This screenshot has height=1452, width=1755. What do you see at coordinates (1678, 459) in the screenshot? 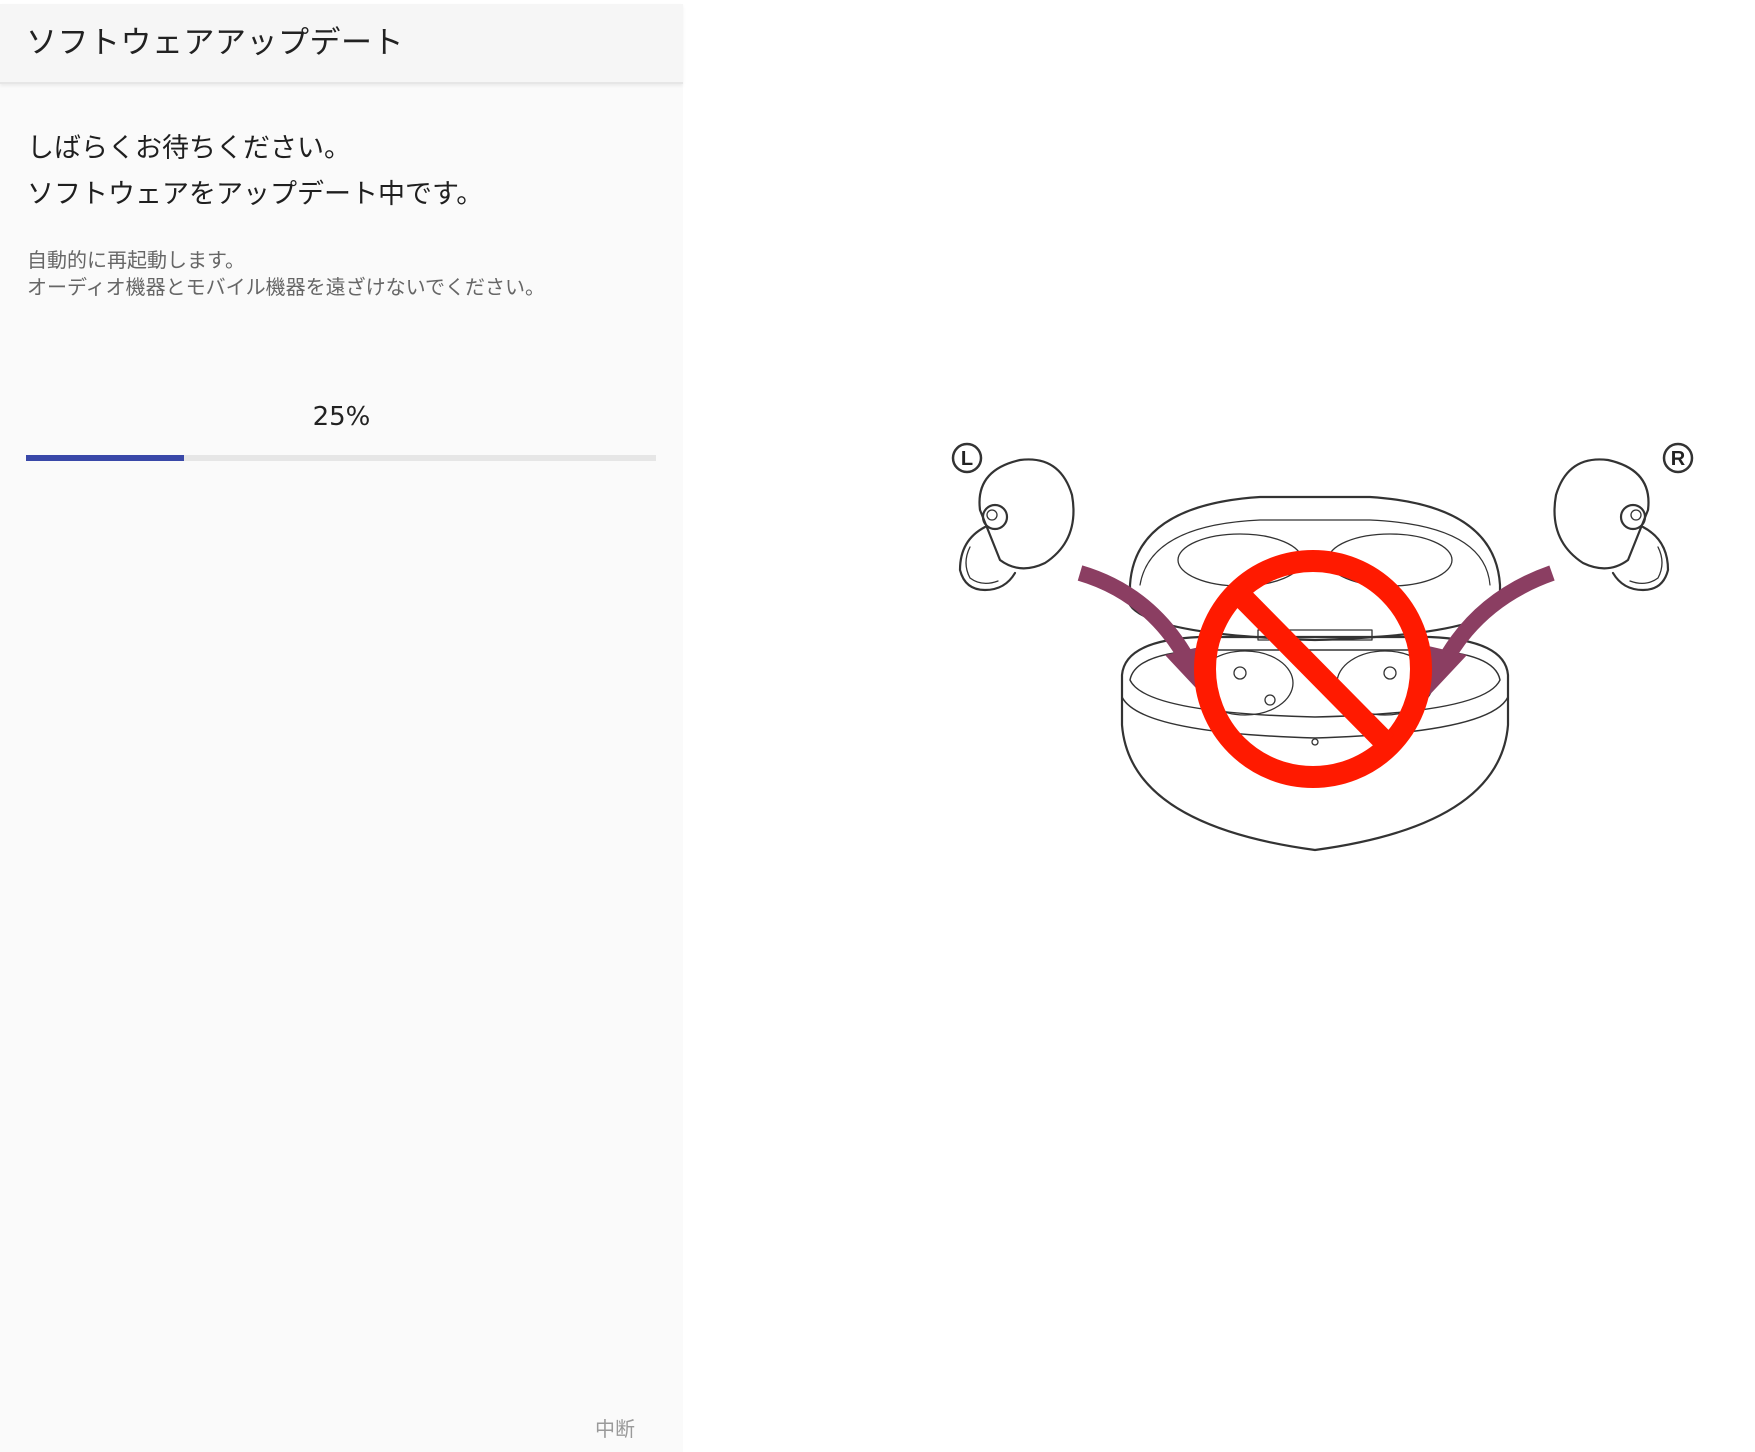
I see `right-marker-label: R` at bounding box center [1678, 459].